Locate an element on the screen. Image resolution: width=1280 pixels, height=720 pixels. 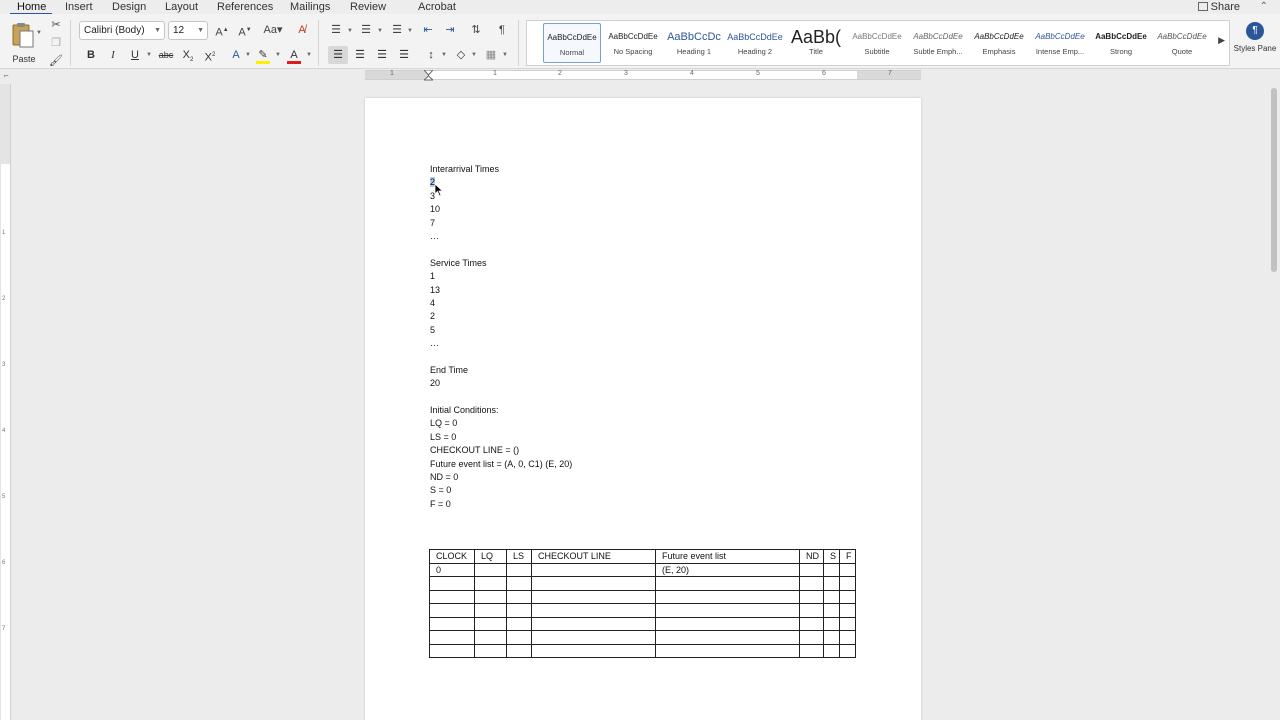
copy-icon: ❐ is located at coordinates (56, 43).